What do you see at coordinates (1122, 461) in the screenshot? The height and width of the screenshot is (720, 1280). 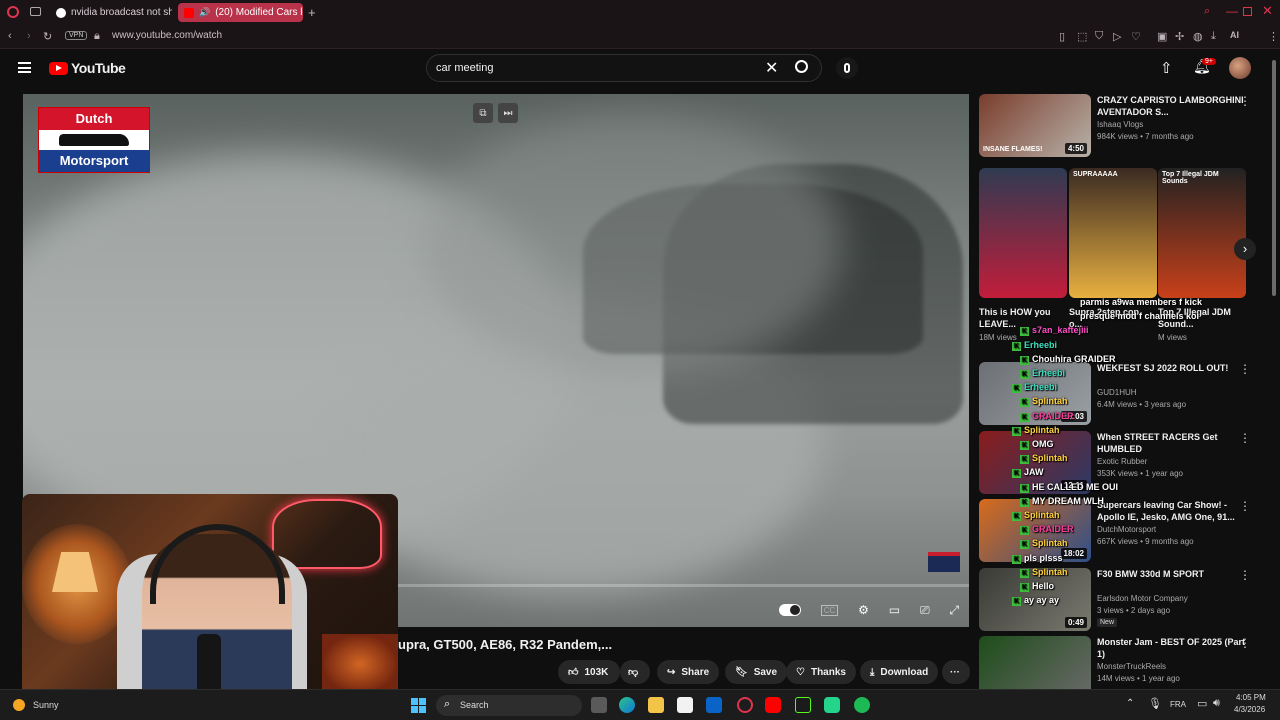 I see `channel-name: Exotic Rubber` at bounding box center [1122, 461].